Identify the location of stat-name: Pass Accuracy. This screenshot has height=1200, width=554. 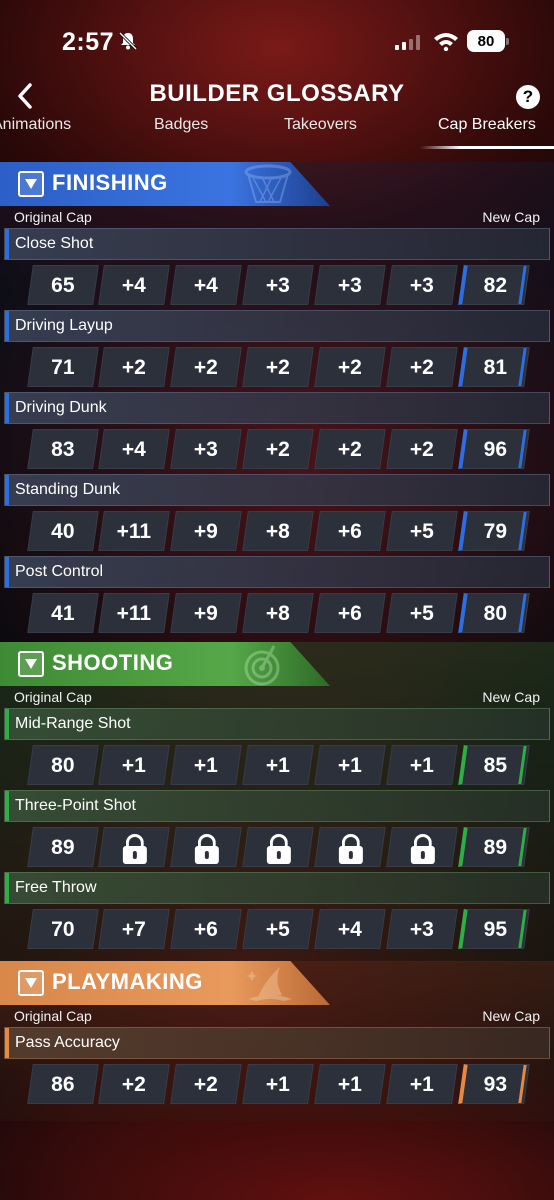
(67, 1042).